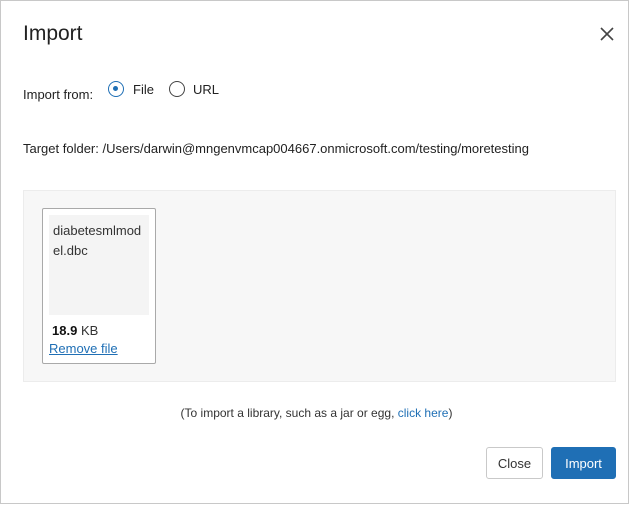 The height and width of the screenshot is (506, 631). I want to click on radio-url, so click(177, 89).